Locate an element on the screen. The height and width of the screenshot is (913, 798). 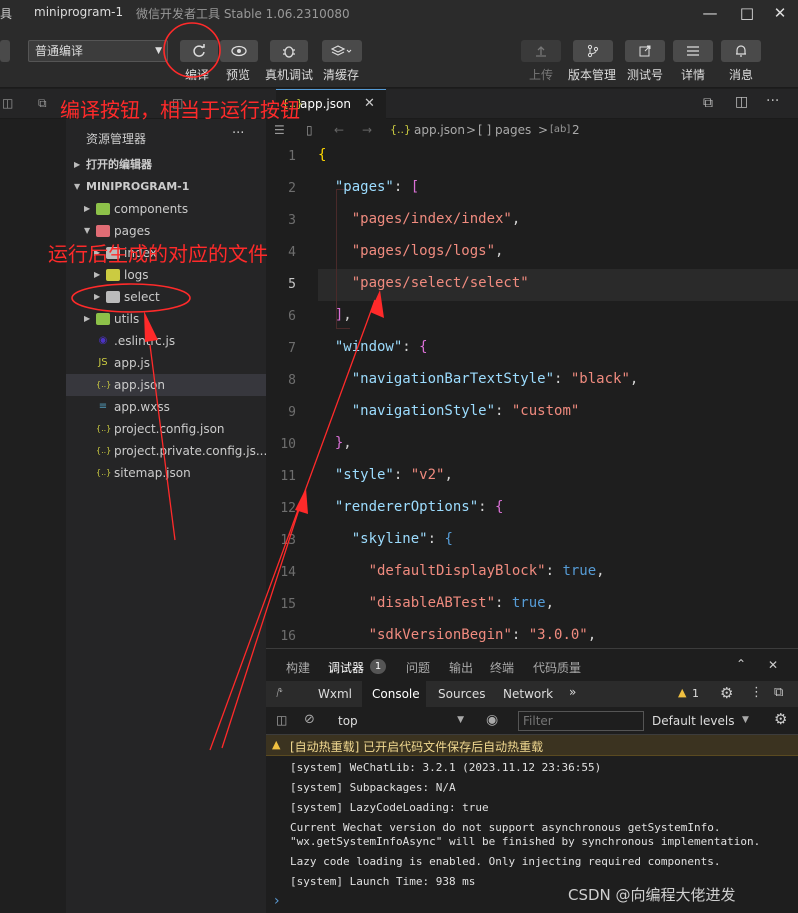
generated-files-annotation: 运行后生成的对应的文件 is located at coordinates (158, 254).